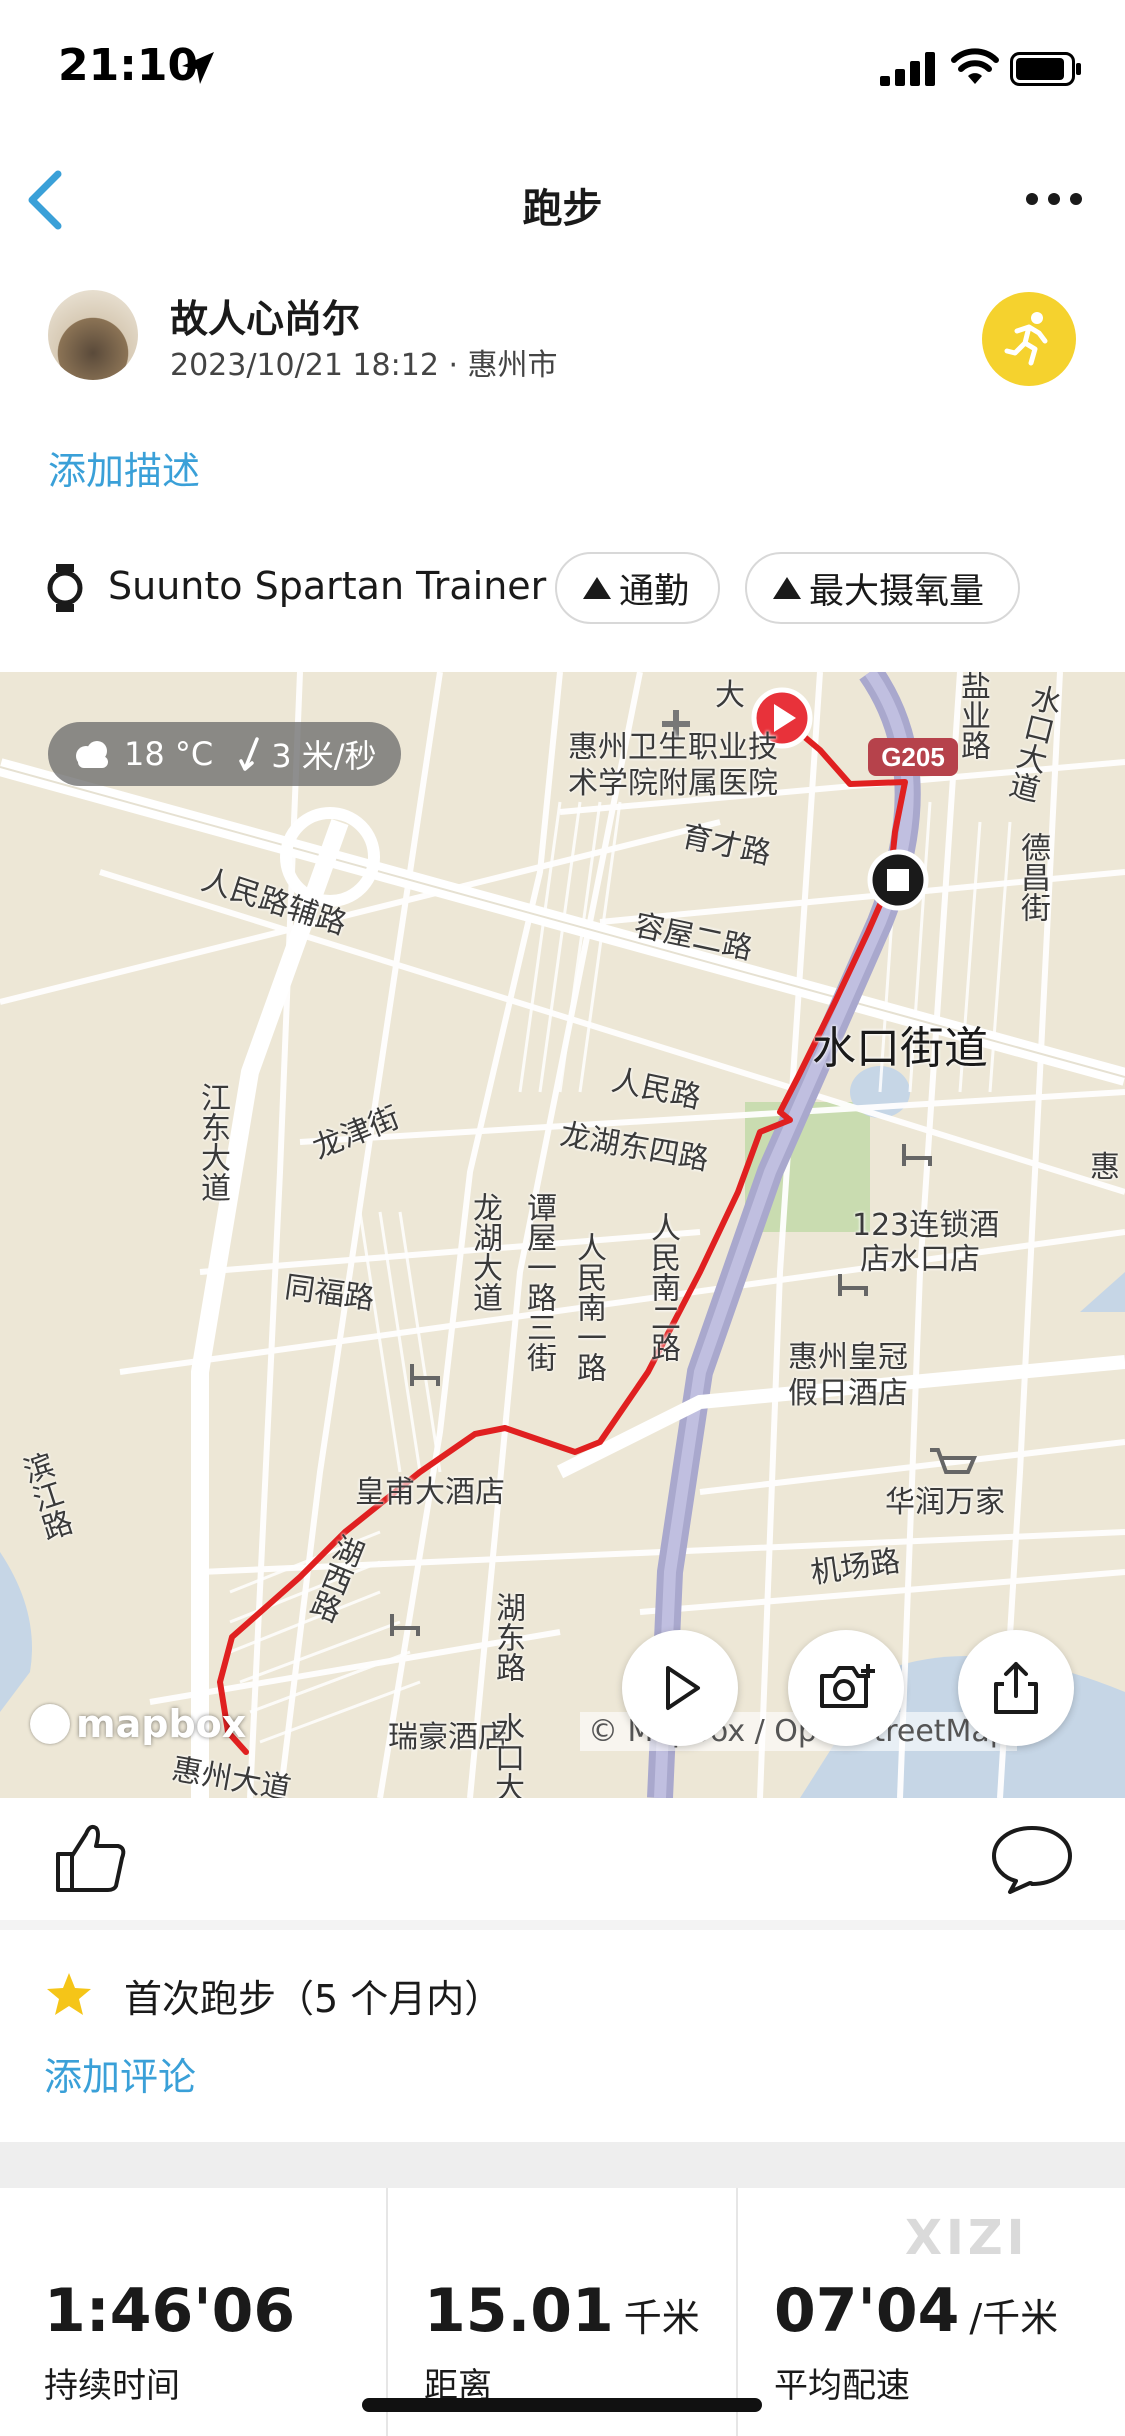 This screenshot has height=2436, width=1125. What do you see at coordinates (430, 1492) in the screenshot?
I see `map-label: 皇甫大酒店` at bounding box center [430, 1492].